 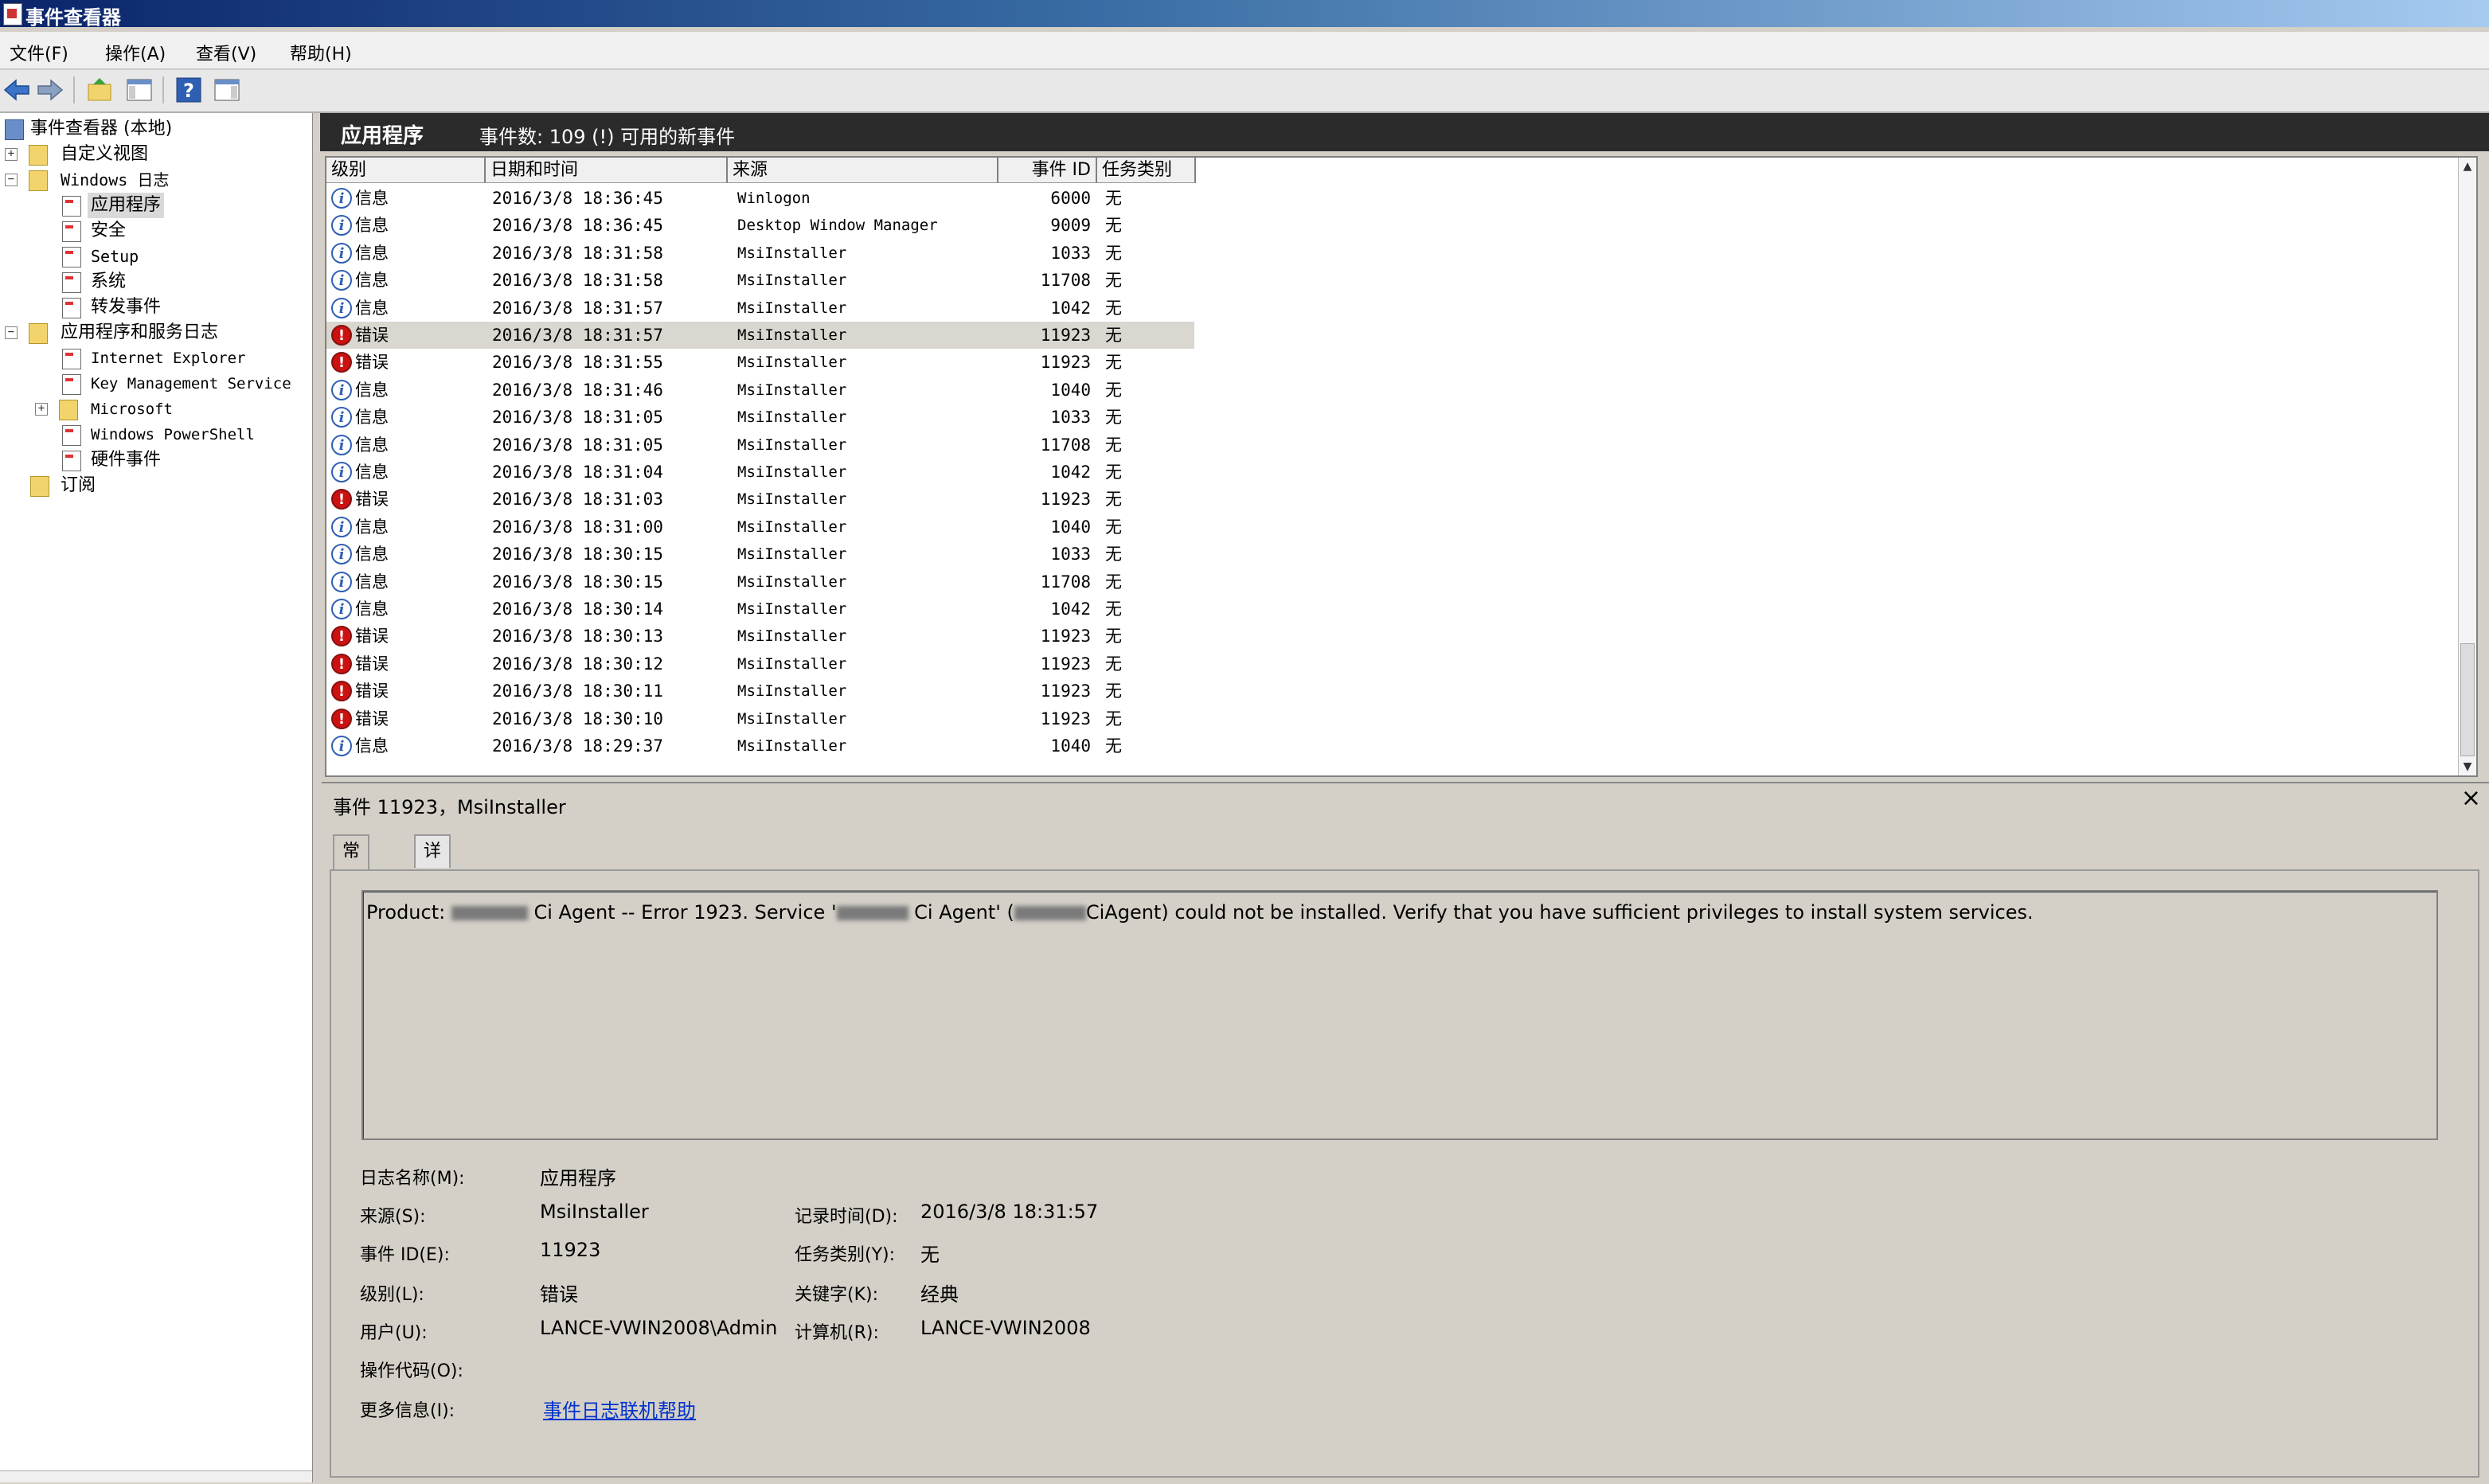 I want to click on table-row: ! 错误 2016/3/8 18:30:11 MsiInstaller 11923 无, so click(x=760, y=691).